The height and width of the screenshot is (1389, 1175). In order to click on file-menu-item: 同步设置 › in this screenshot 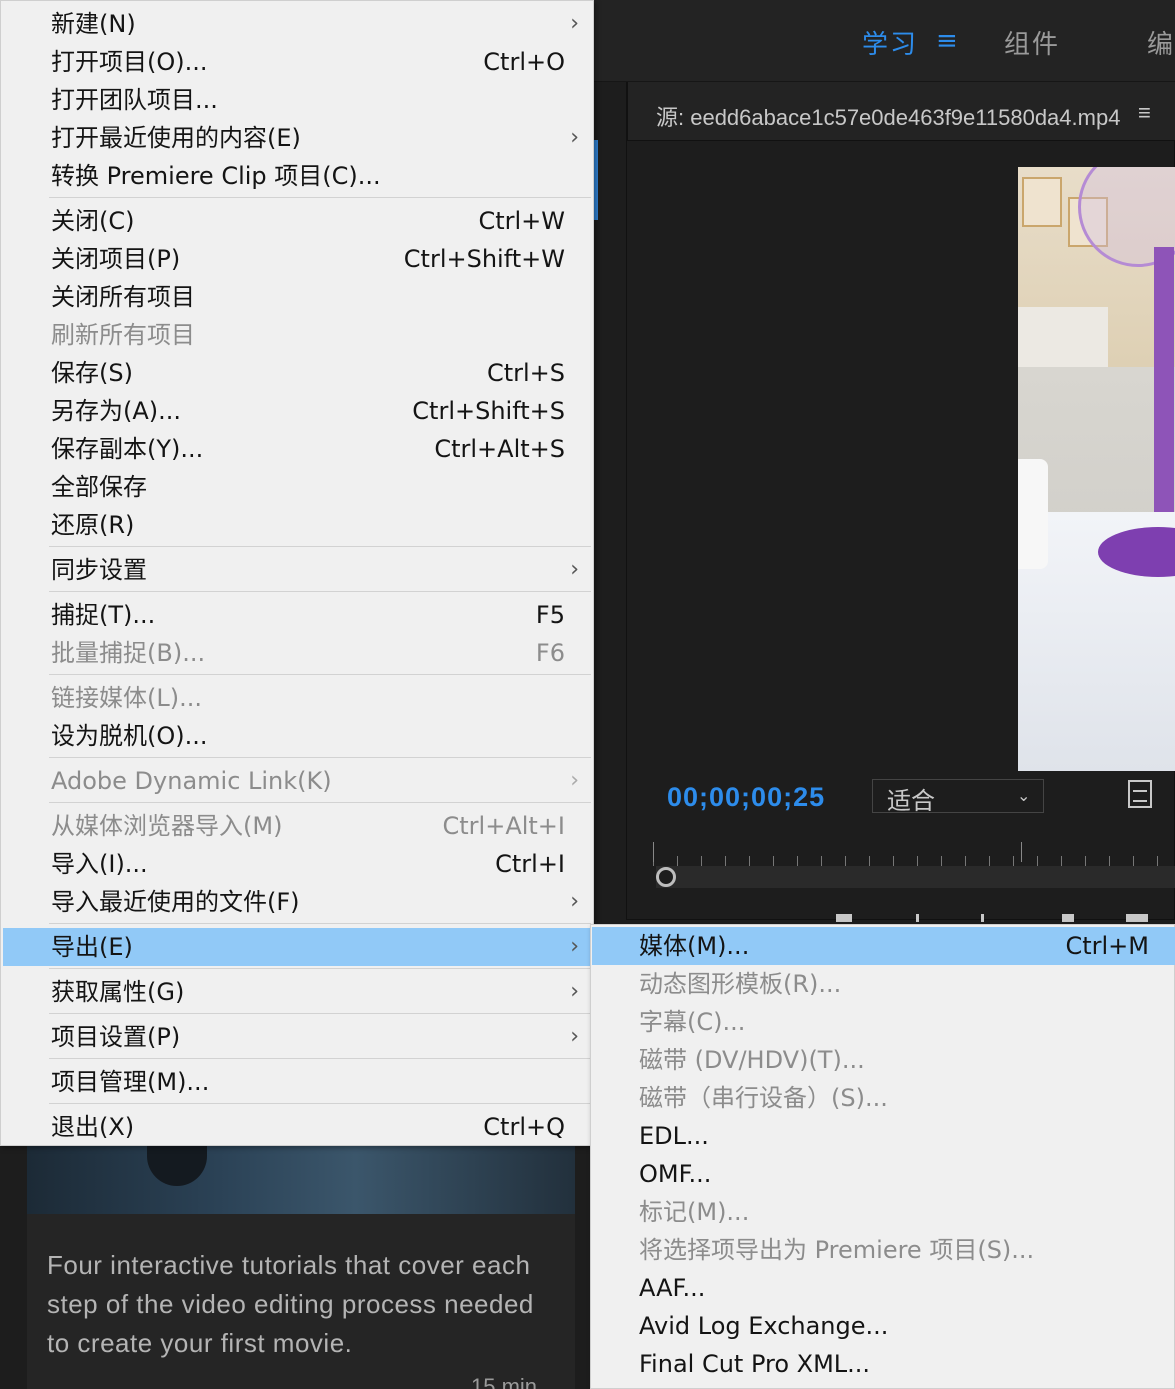, I will do `click(297, 570)`.